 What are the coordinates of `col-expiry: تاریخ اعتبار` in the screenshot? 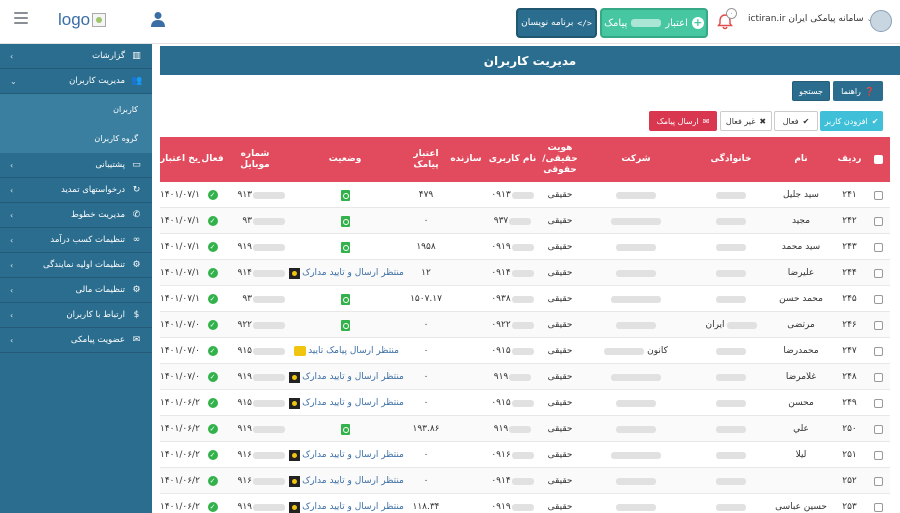 It's located at (180, 159).